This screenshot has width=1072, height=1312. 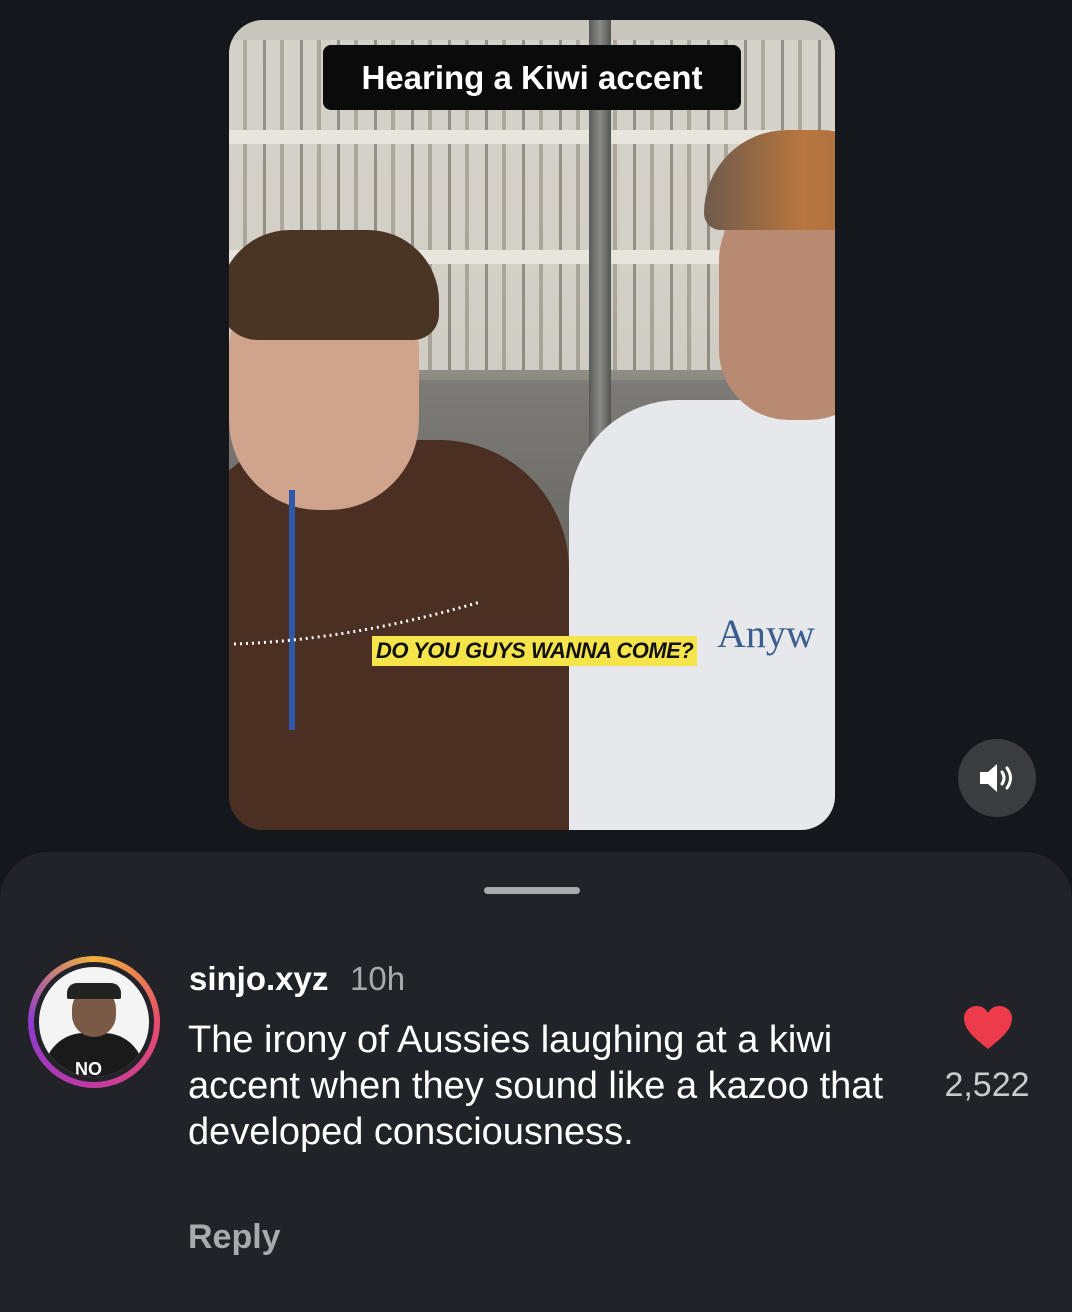 I want to click on shirt-print: Anyw, so click(x=766, y=633).